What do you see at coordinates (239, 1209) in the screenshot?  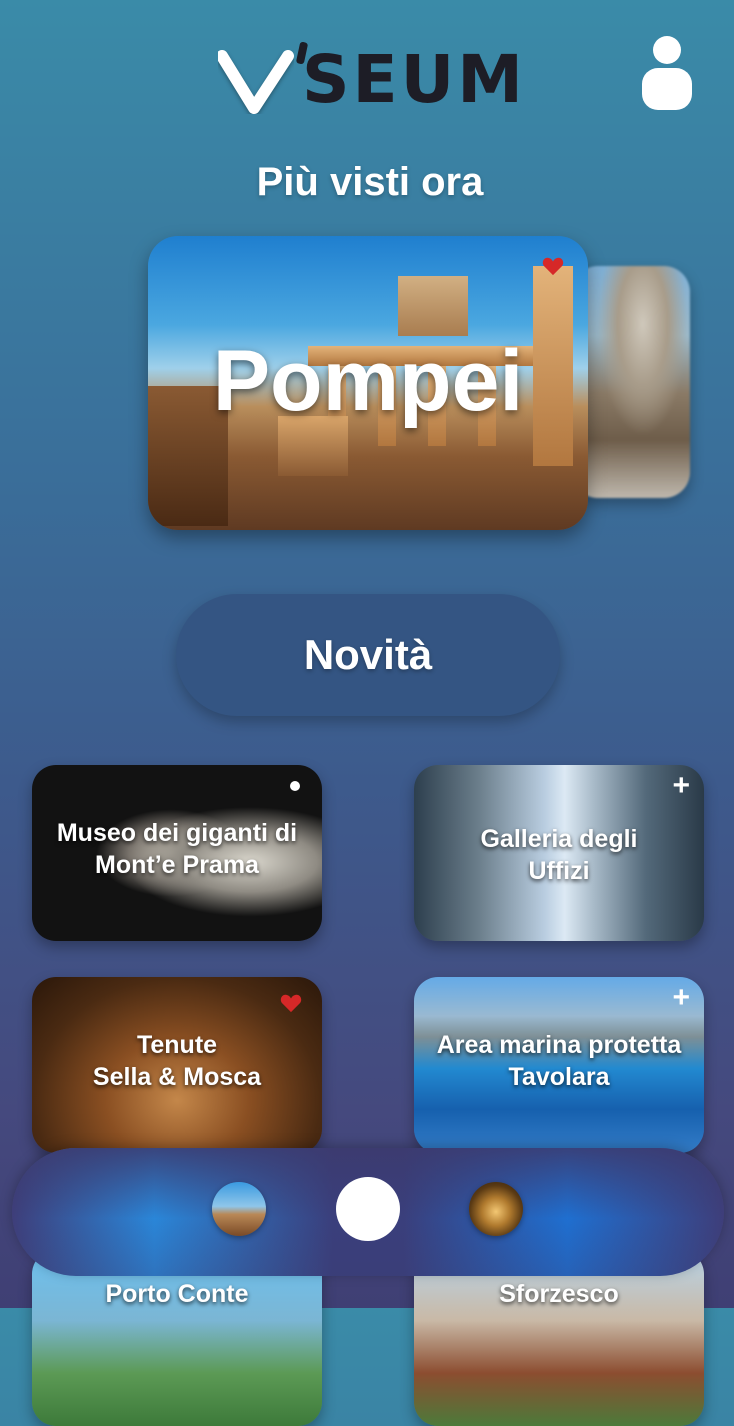 I see `nav-thumb-pompei` at bounding box center [239, 1209].